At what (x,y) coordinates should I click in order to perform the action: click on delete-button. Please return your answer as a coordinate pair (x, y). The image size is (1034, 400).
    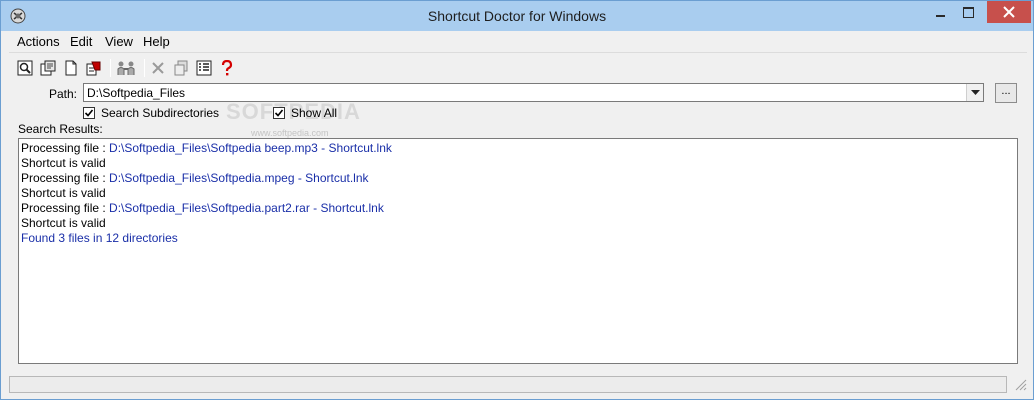
    Looking at the image, I should click on (158, 68).